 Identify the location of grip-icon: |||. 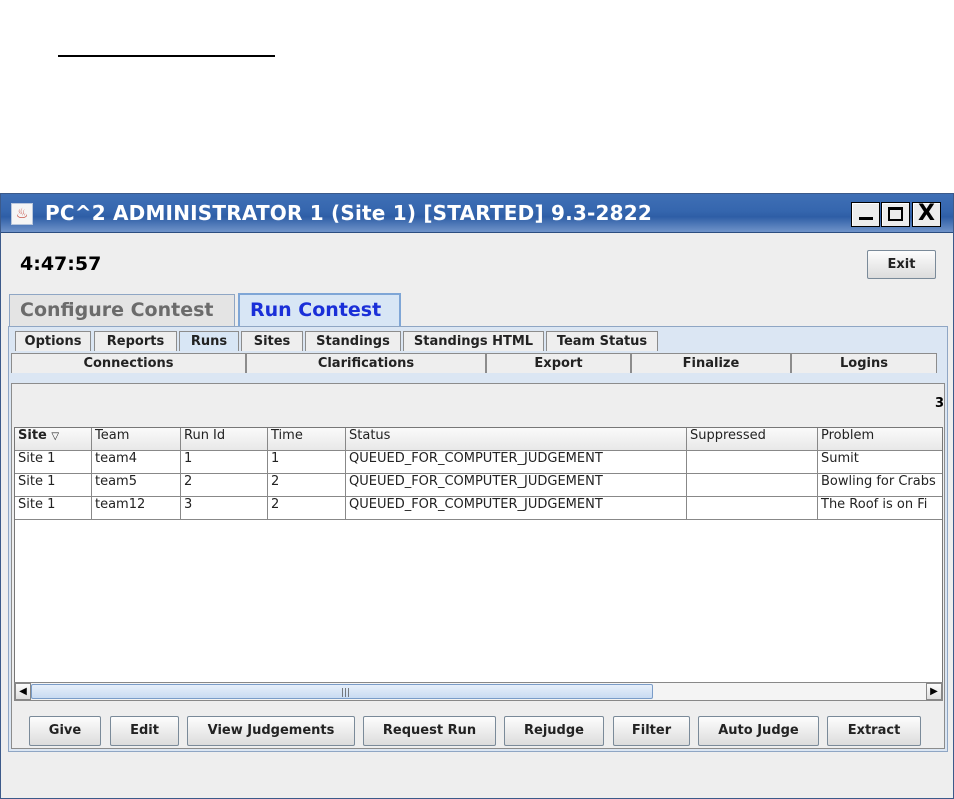
(346, 693).